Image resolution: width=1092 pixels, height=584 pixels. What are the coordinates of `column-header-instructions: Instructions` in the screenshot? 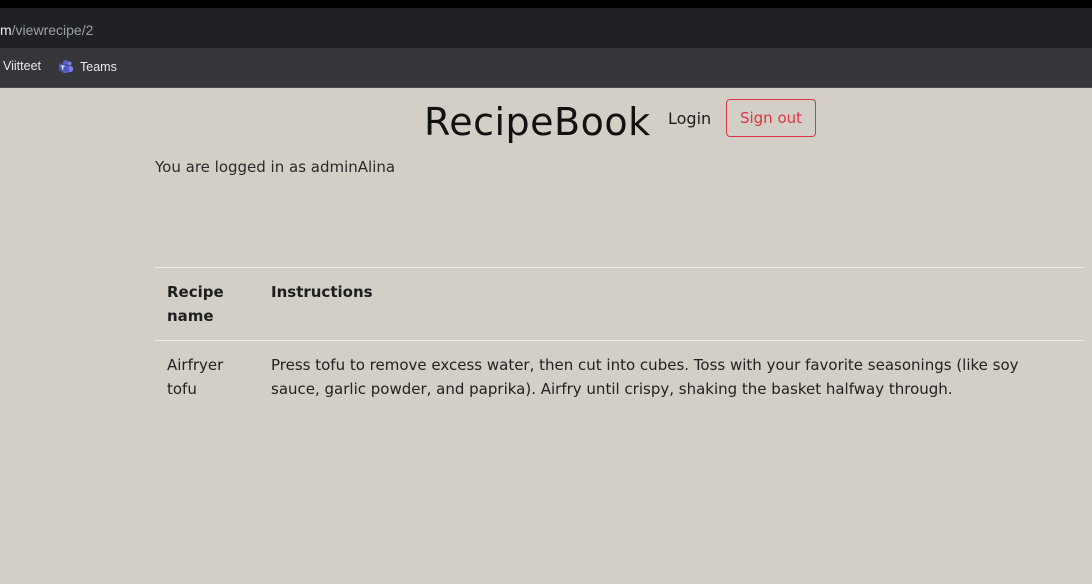 It's located at (322, 292).